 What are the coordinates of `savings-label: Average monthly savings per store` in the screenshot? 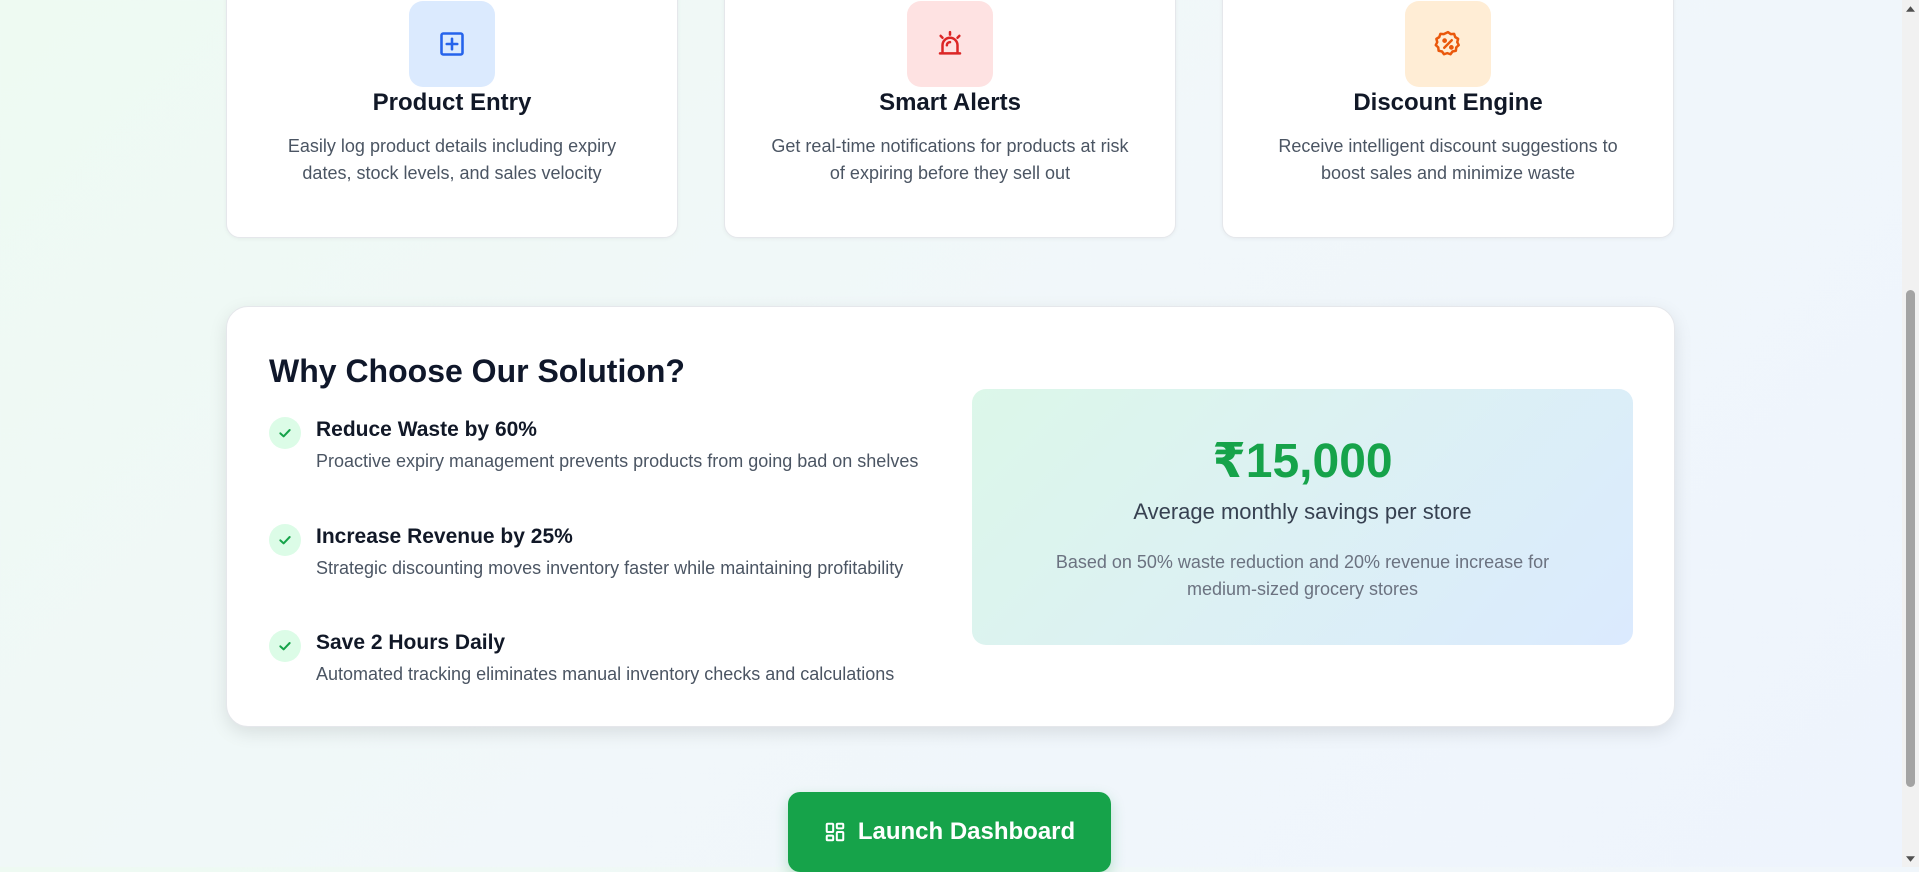 It's located at (1302, 511).